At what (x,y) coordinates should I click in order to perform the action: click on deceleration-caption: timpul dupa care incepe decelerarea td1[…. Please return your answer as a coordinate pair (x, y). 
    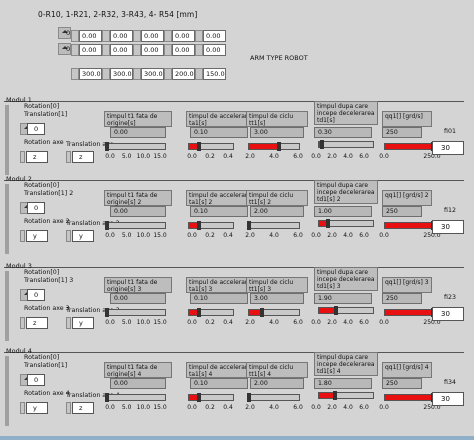
    Looking at the image, I should click on (346, 113).